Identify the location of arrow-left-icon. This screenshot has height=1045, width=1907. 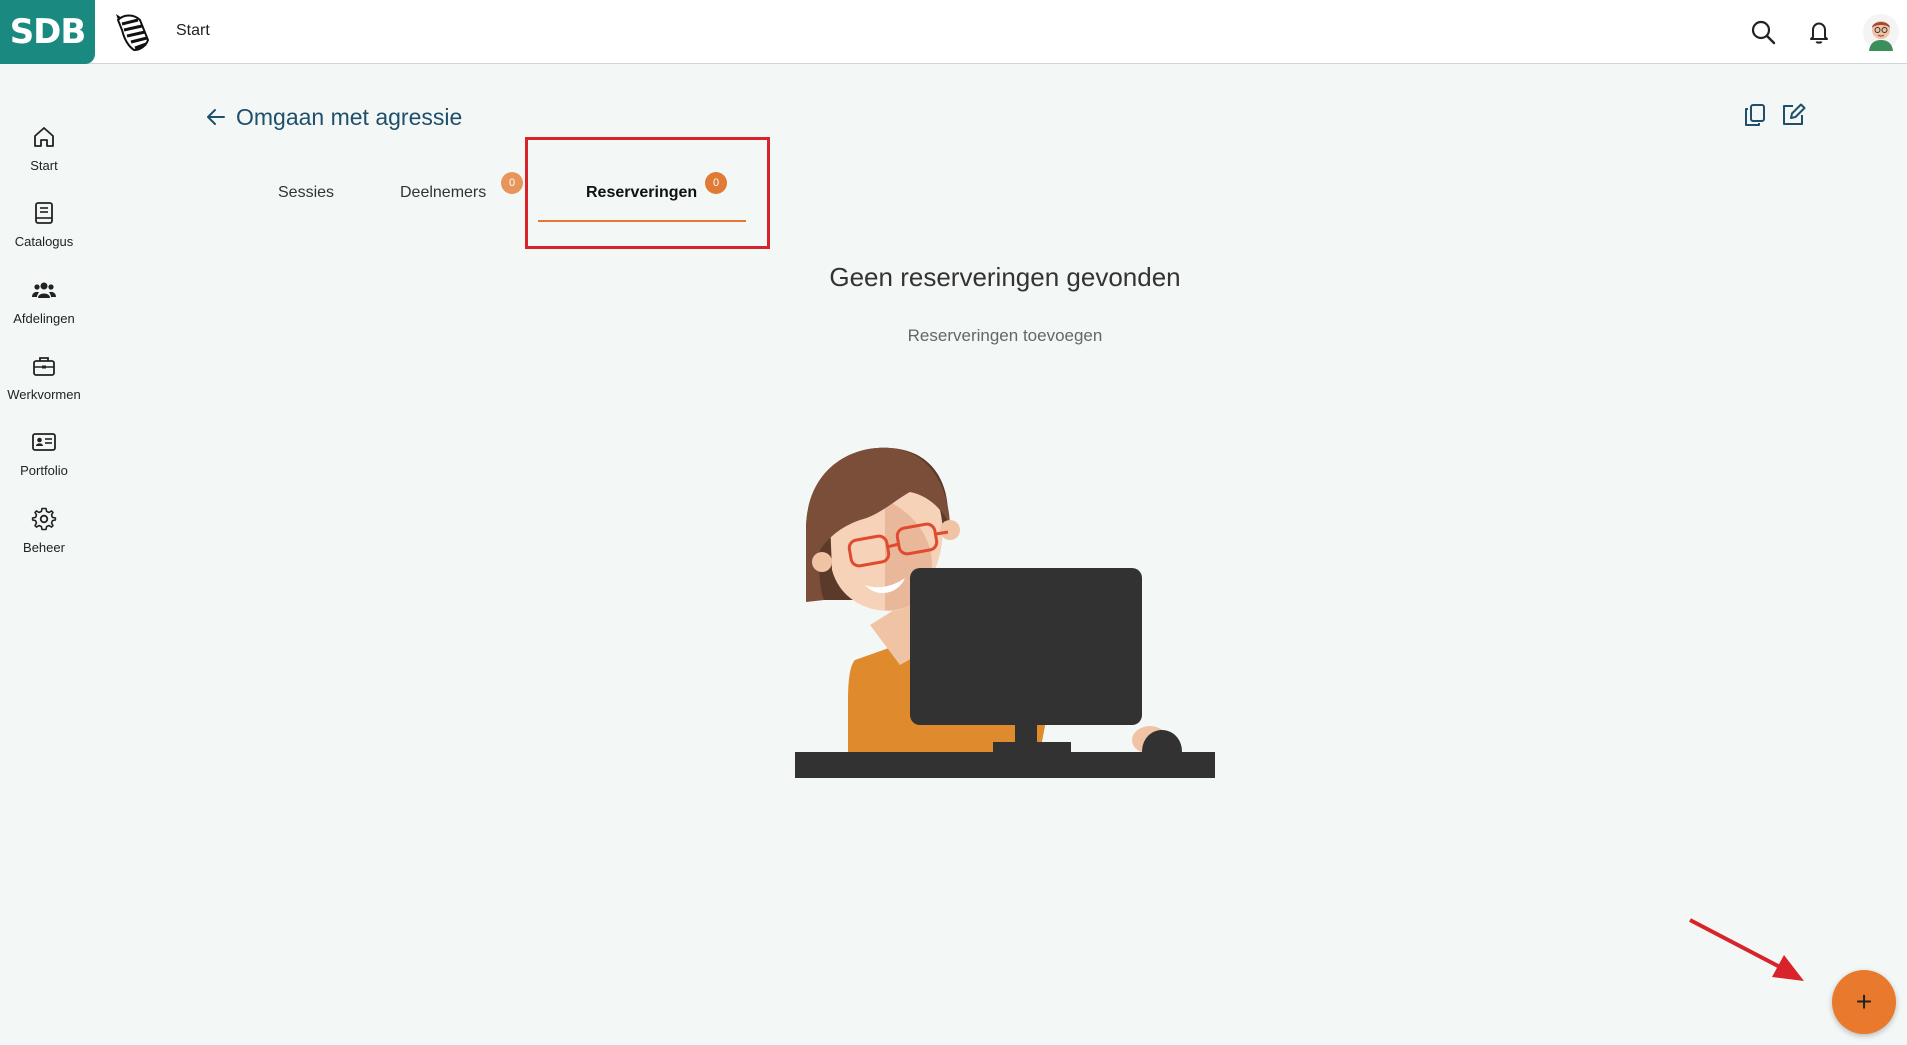
(216, 117).